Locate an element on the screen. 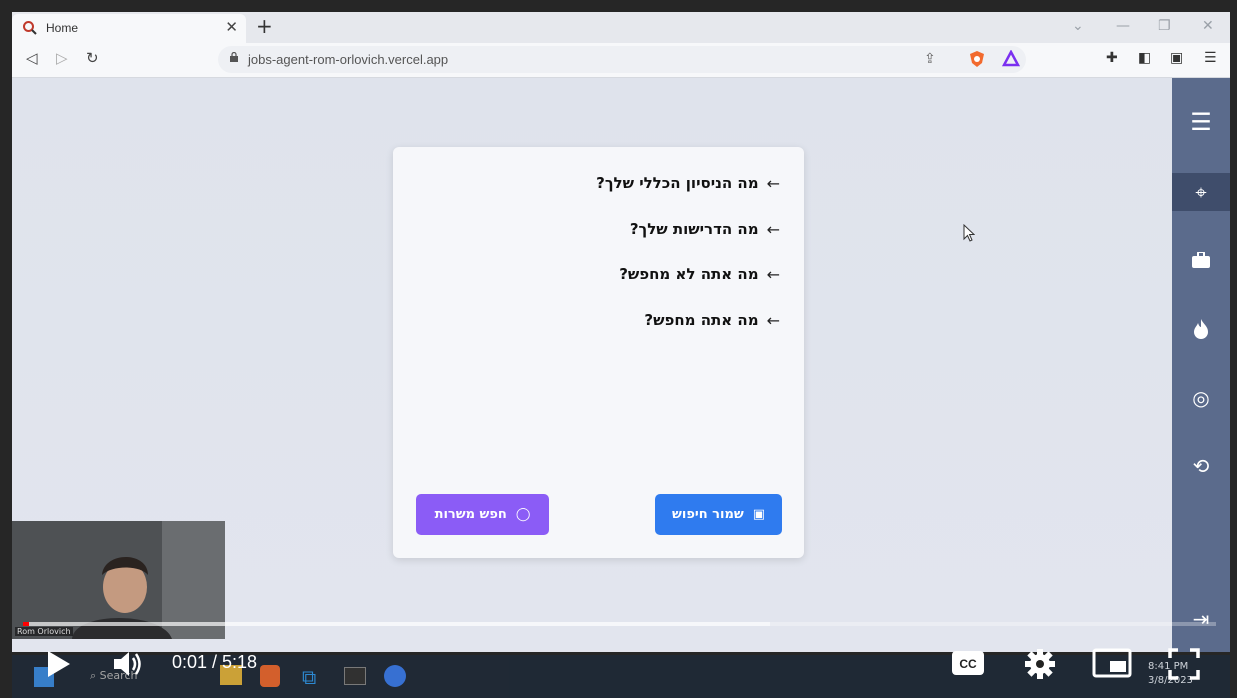 The width and height of the screenshot is (1237, 698). webcam-name: Rom Orlovich is located at coordinates (44, 631).